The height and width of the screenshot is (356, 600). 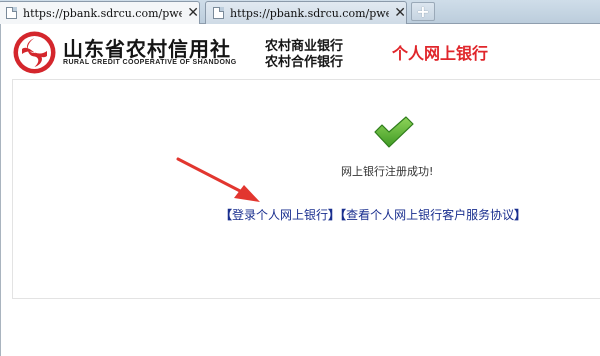 What do you see at coordinates (280, 215) in the screenshot?
I see `login-link: 登录个人网上银行` at bounding box center [280, 215].